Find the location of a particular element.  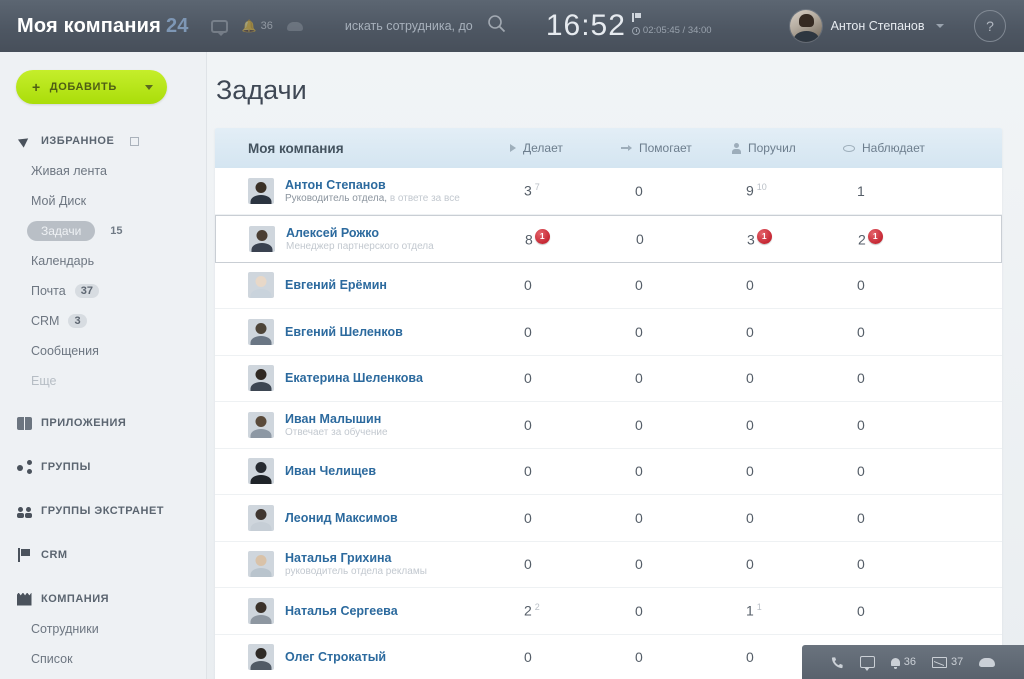

table-row: Иван Челищев 0 0 0 0 is located at coordinates (608, 472).